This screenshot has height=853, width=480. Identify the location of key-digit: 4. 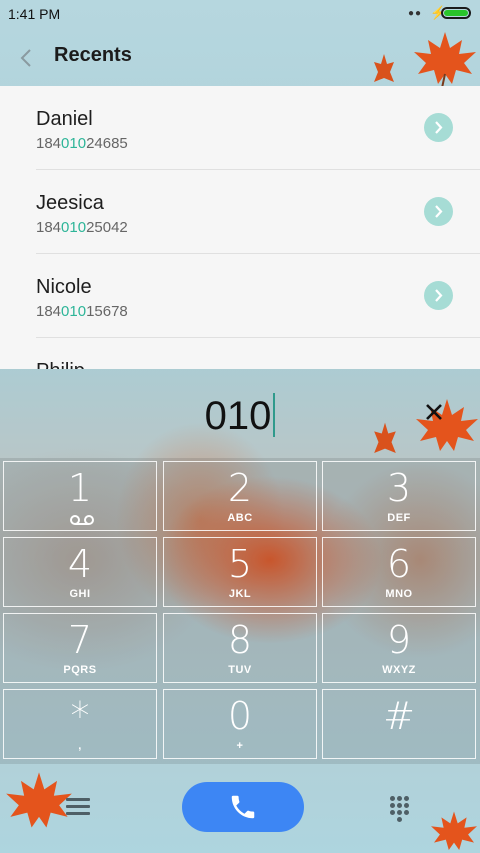
(80, 564).